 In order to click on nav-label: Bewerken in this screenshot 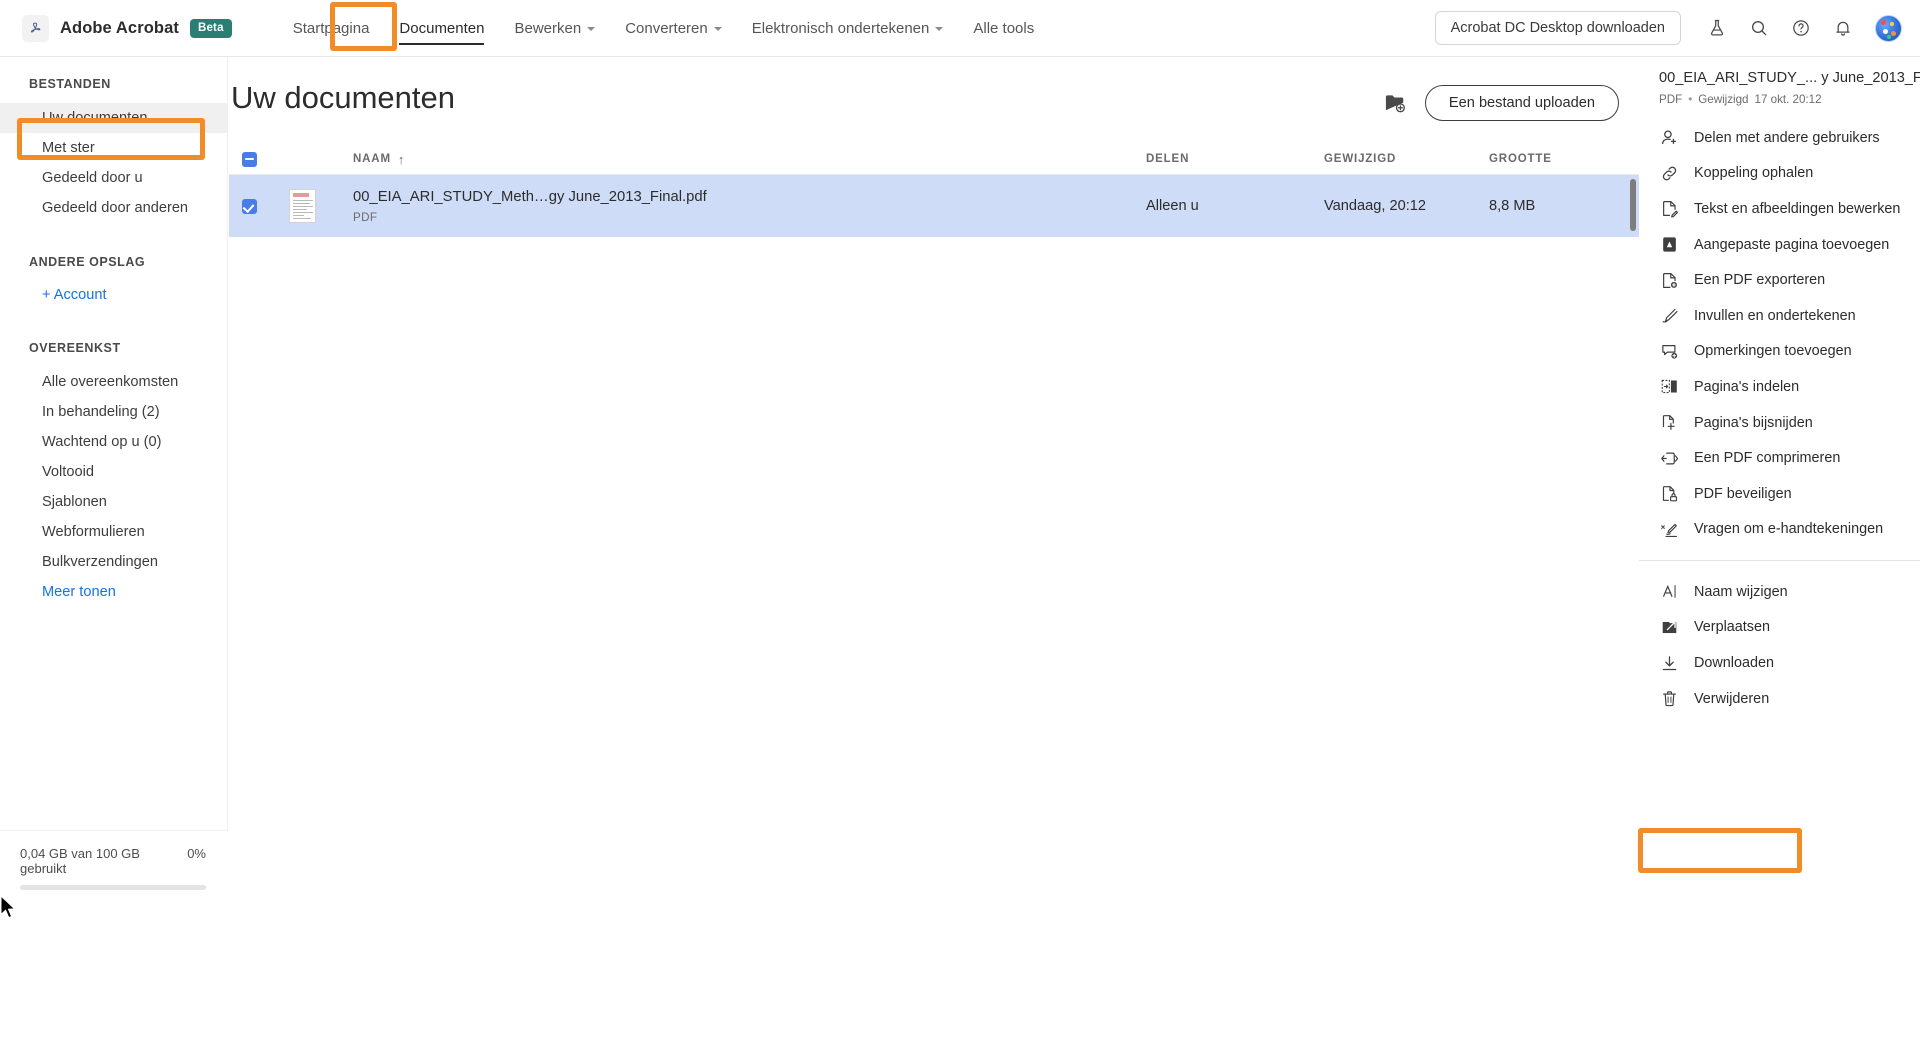, I will do `click(548, 28)`.